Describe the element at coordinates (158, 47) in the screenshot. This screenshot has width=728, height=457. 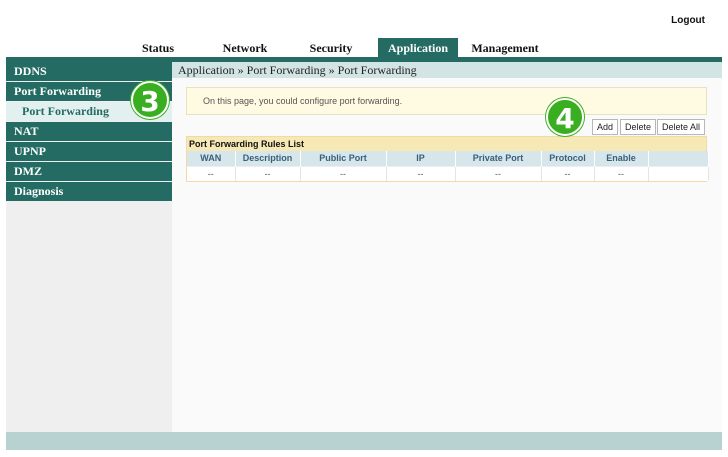
I see `tab-status: Status` at that location.